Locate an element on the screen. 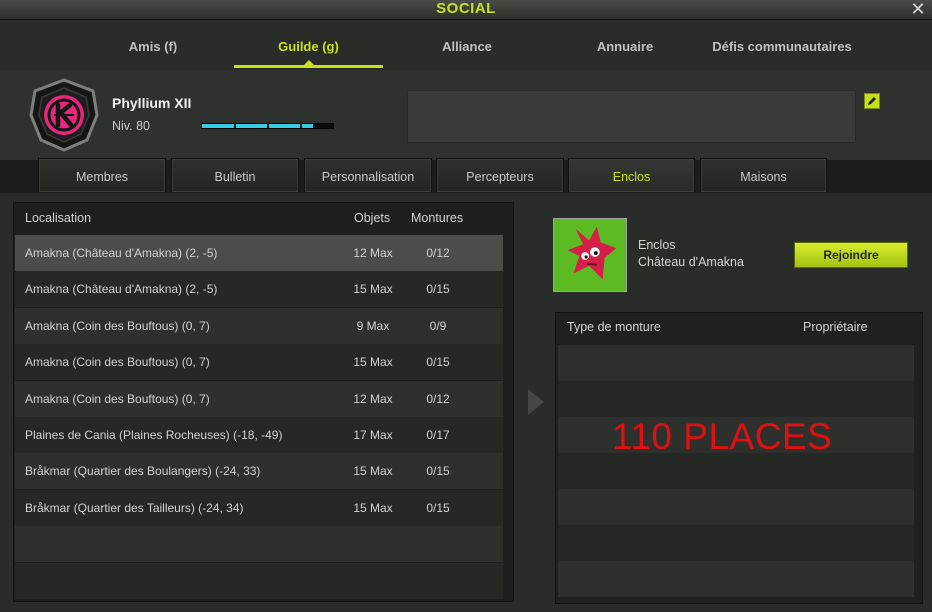 The height and width of the screenshot is (612, 932). tab-guilde: Guilde (g) is located at coordinates (308, 52).